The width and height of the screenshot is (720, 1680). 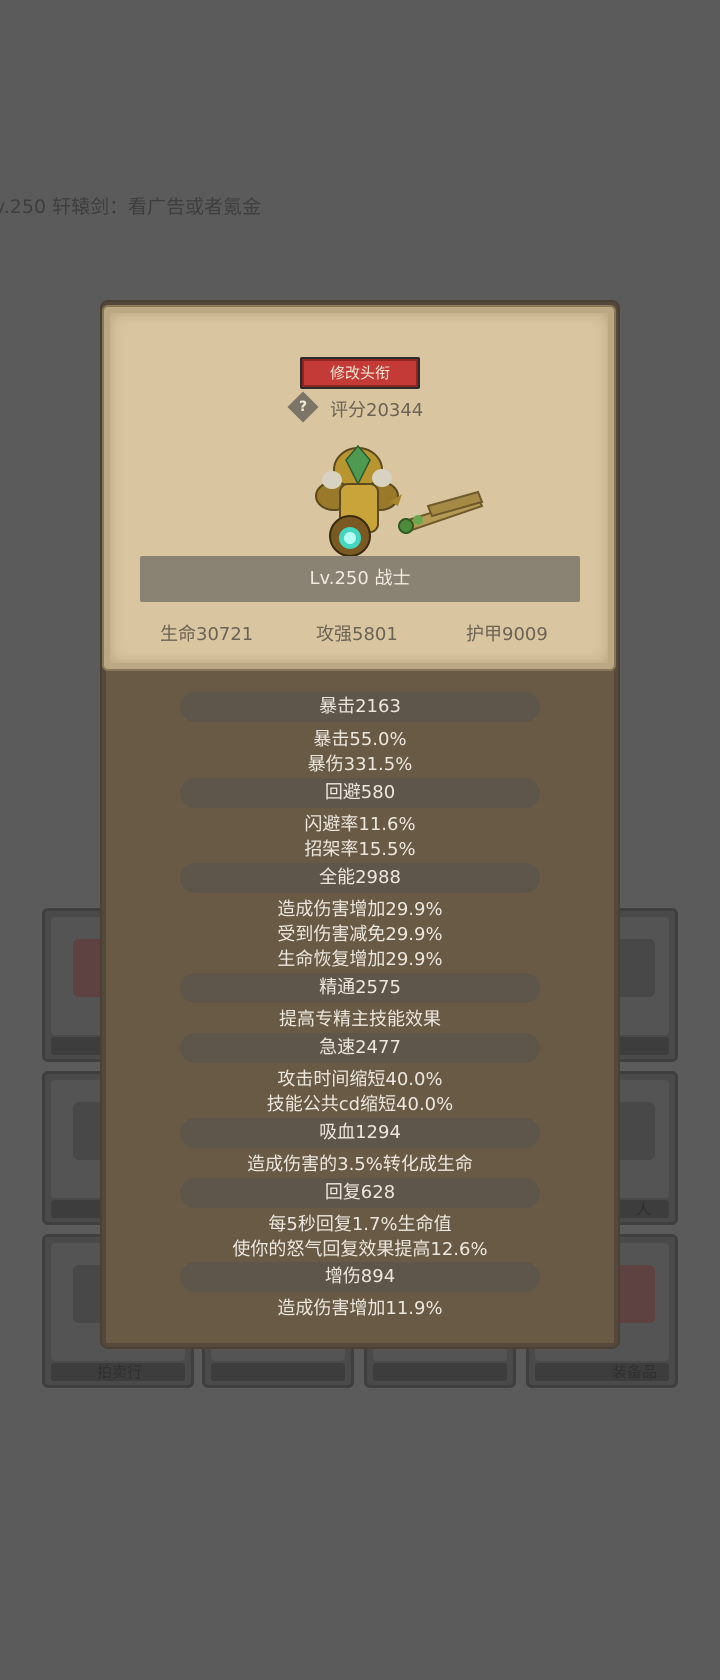 I want to click on rename-title-button: 修改头衔, so click(x=360, y=373).